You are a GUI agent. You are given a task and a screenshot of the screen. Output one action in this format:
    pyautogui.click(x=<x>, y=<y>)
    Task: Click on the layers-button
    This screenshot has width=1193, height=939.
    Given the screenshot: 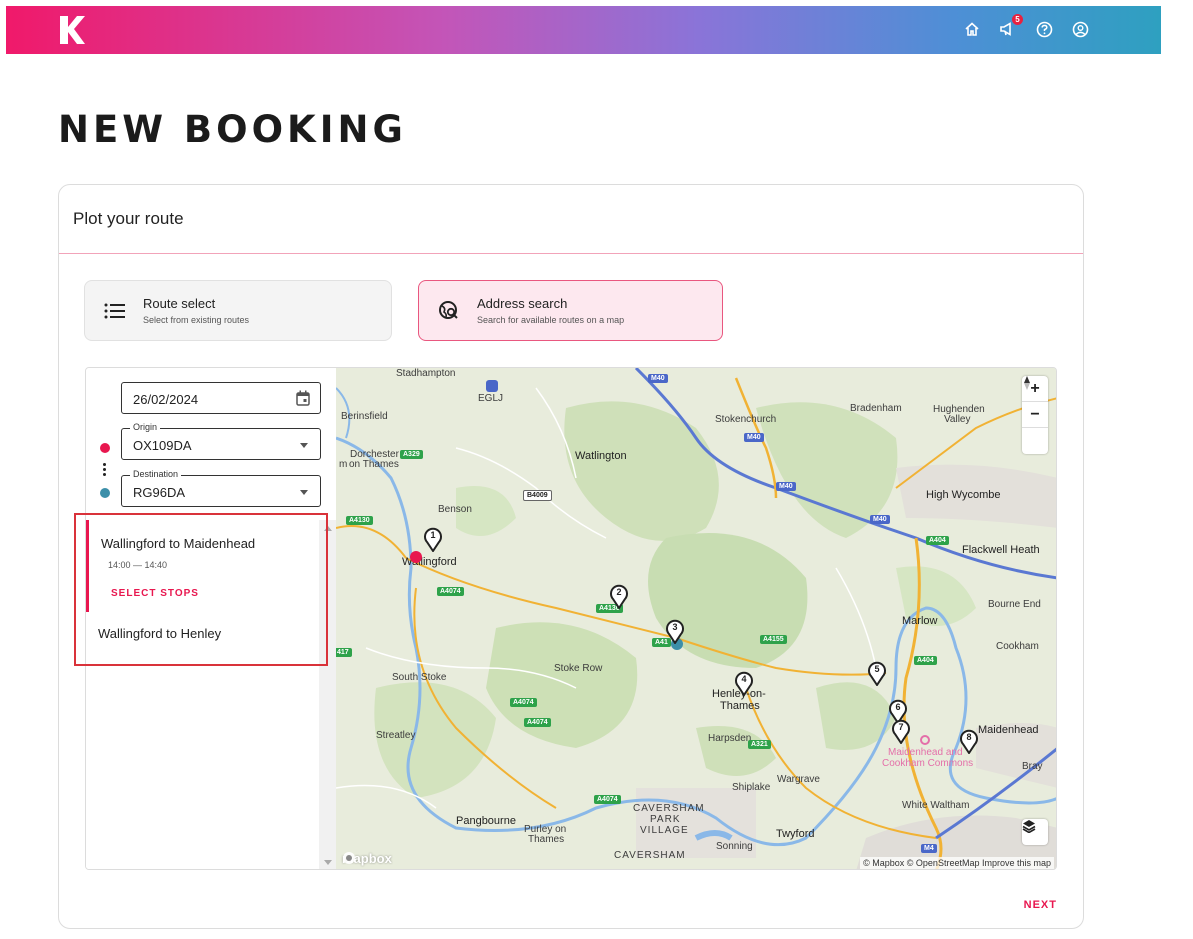 What is the action you would take?
    pyautogui.click(x=1035, y=832)
    